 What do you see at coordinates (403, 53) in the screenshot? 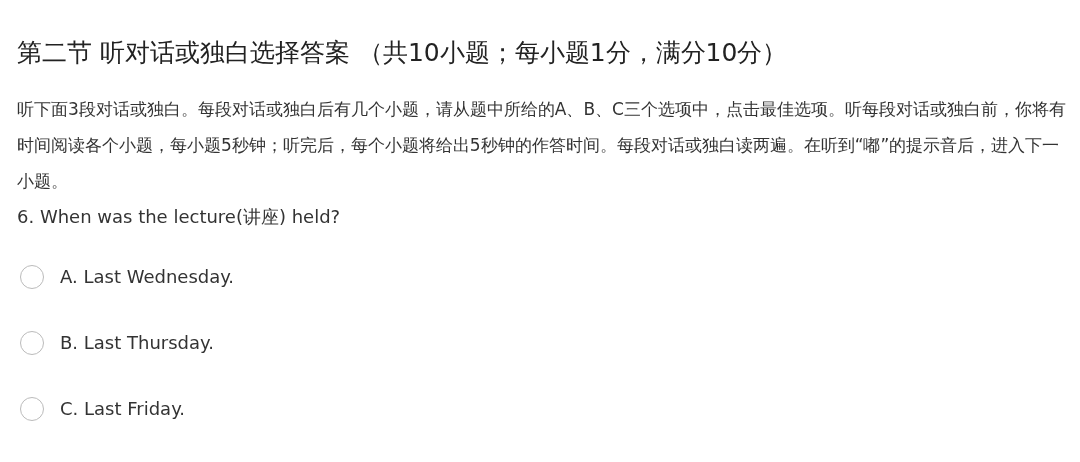
I see `section-title: 第二节 听对话或独白选择答案 （共10小题；每小题1分，满分10分）` at bounding box center [403, 53].